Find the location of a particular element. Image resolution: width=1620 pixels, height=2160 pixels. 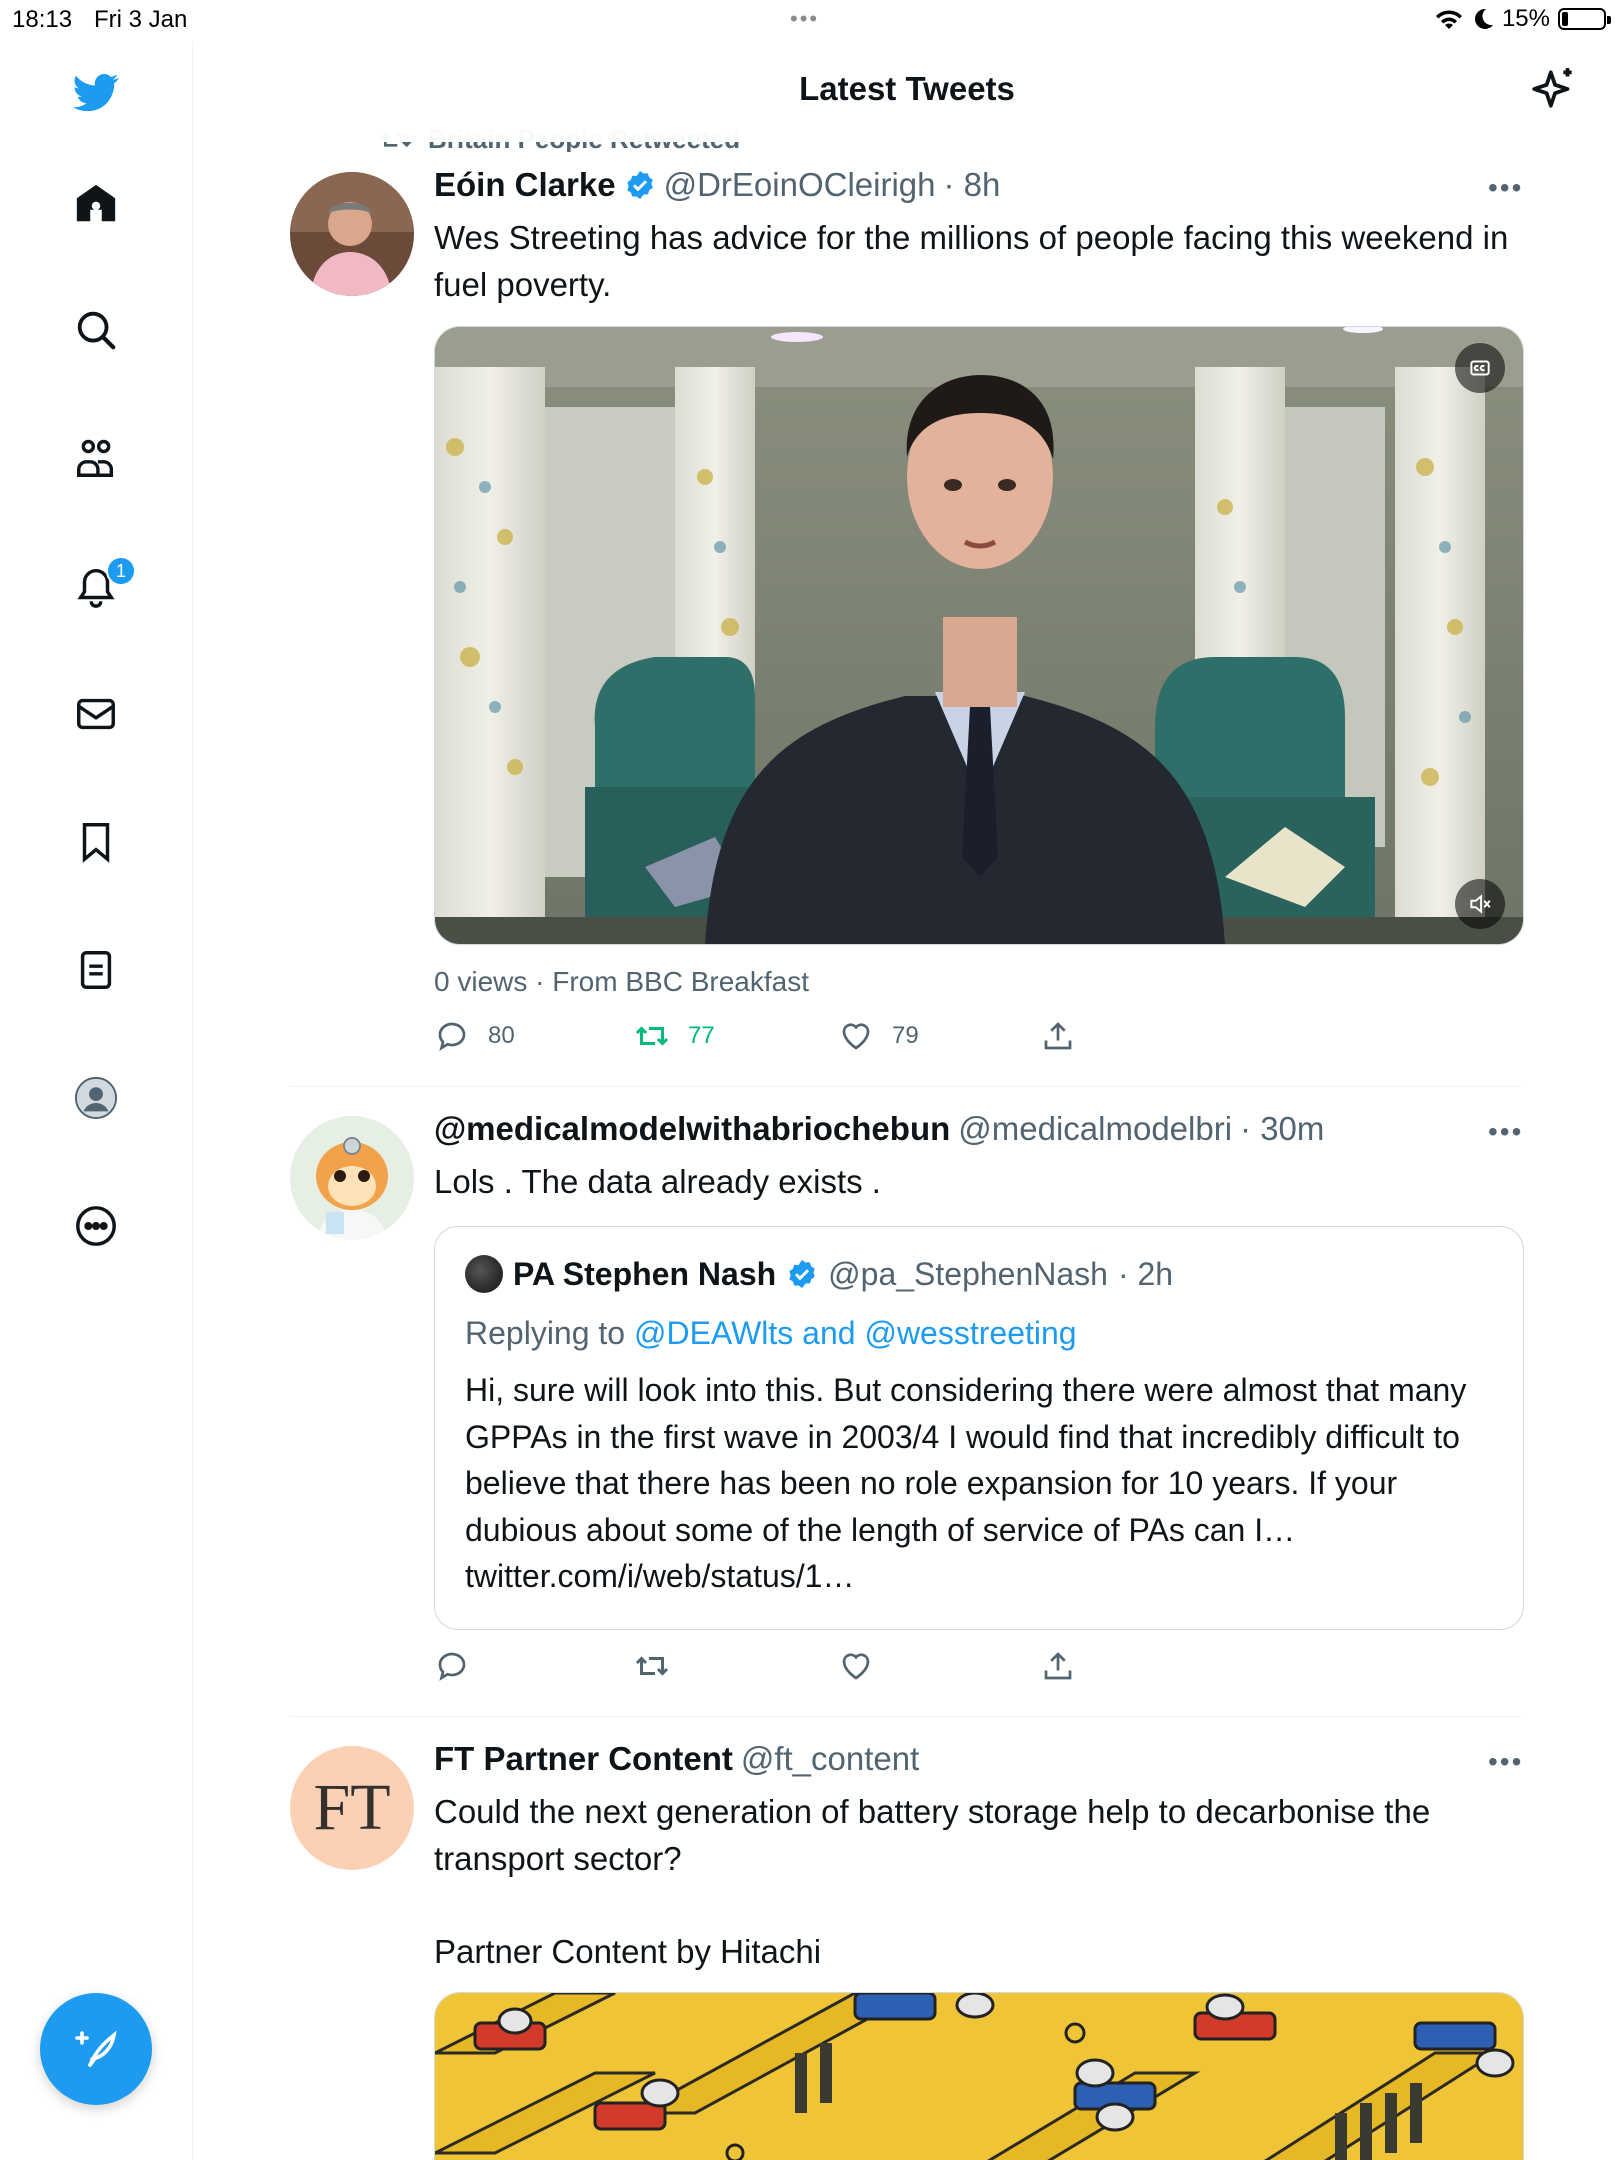

status-bar: 18:13 Fri 3 Jan ••• 15% is located at coordinates (810, 21).